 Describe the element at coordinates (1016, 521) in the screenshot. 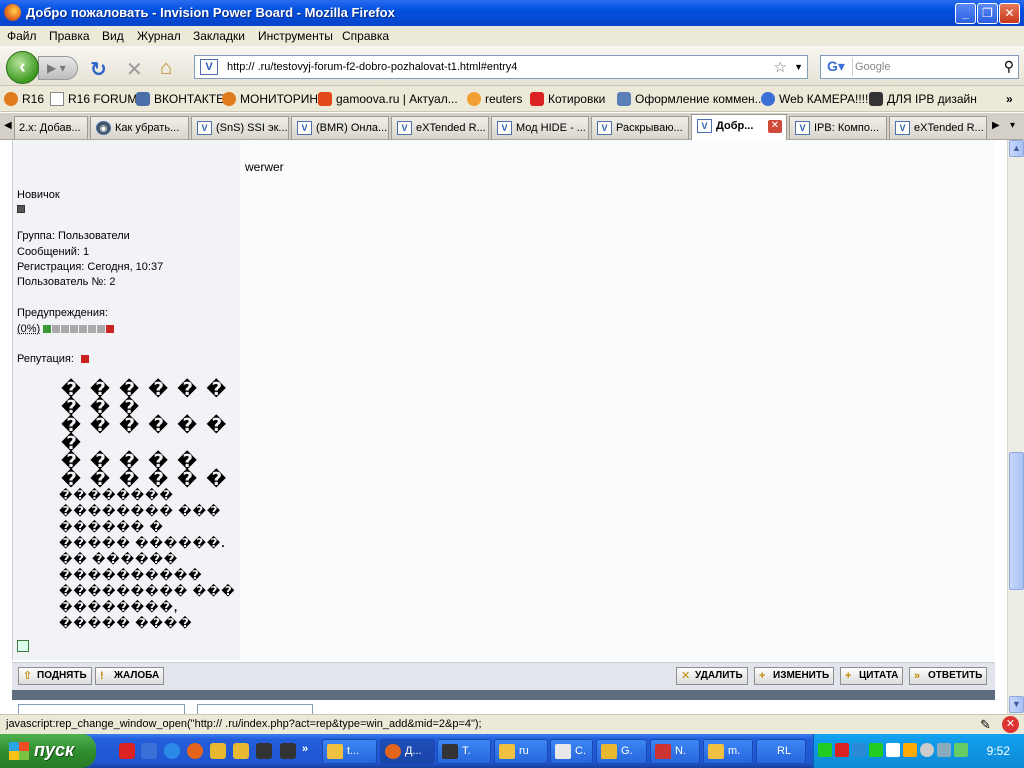

I see `scroll-thumb` at that location.